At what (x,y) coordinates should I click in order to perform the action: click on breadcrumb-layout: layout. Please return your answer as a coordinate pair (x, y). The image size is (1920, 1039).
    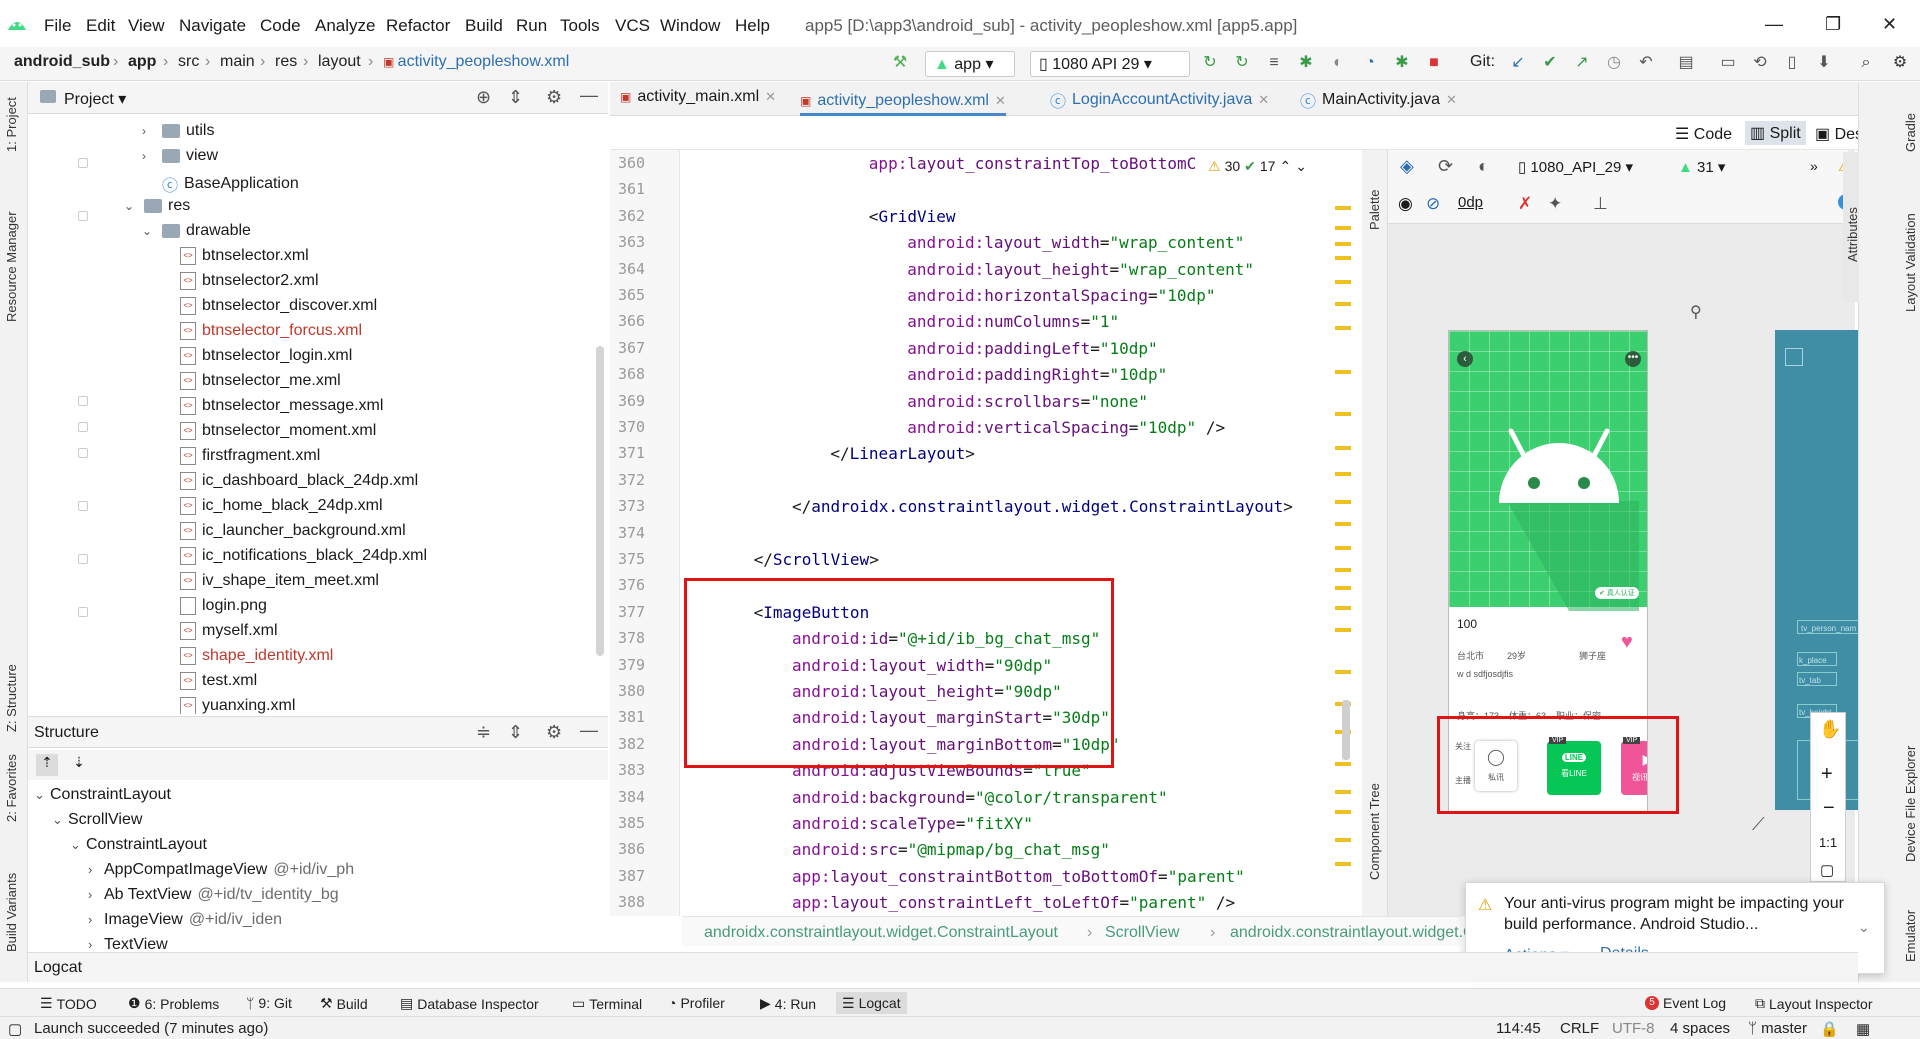
    Looking at the image, I should click on (339, 62).